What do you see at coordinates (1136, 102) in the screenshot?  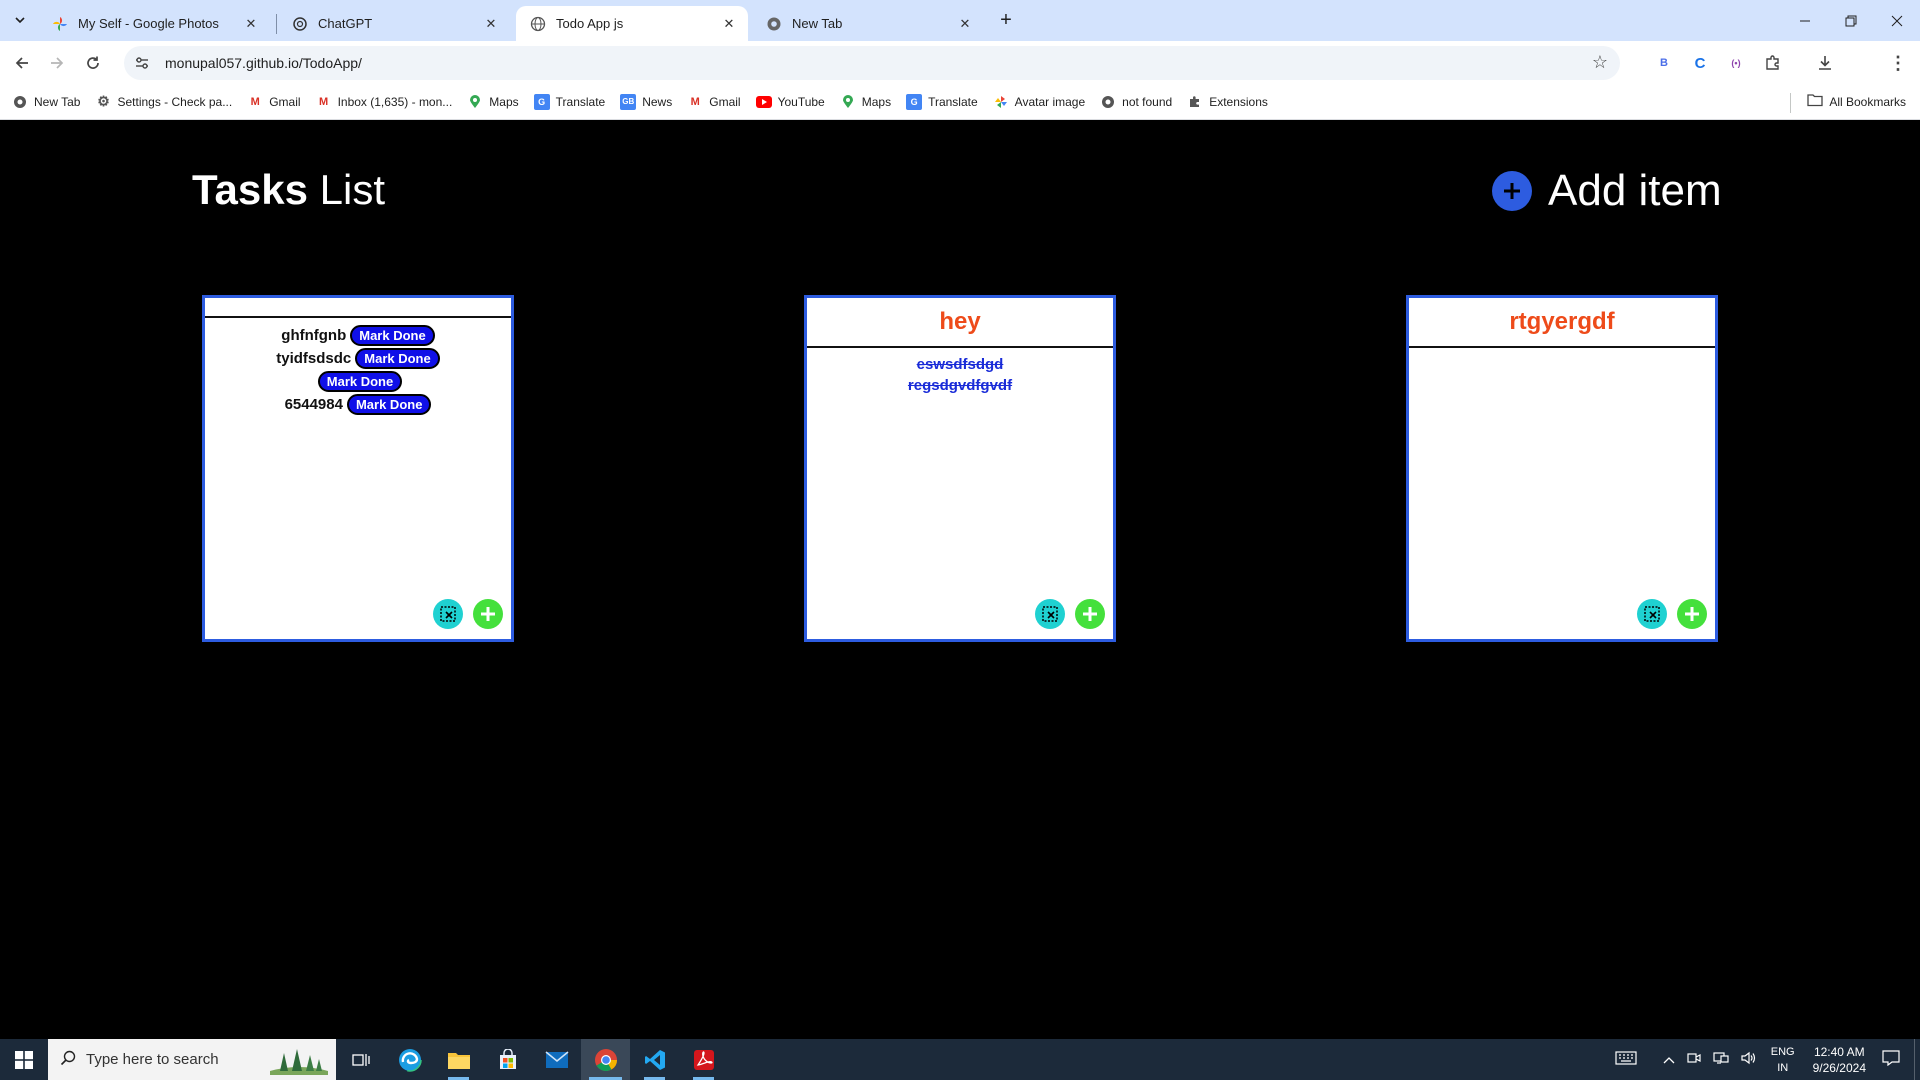 I see `bookmark-not-found: not found` at bounding box center [1136, 102].